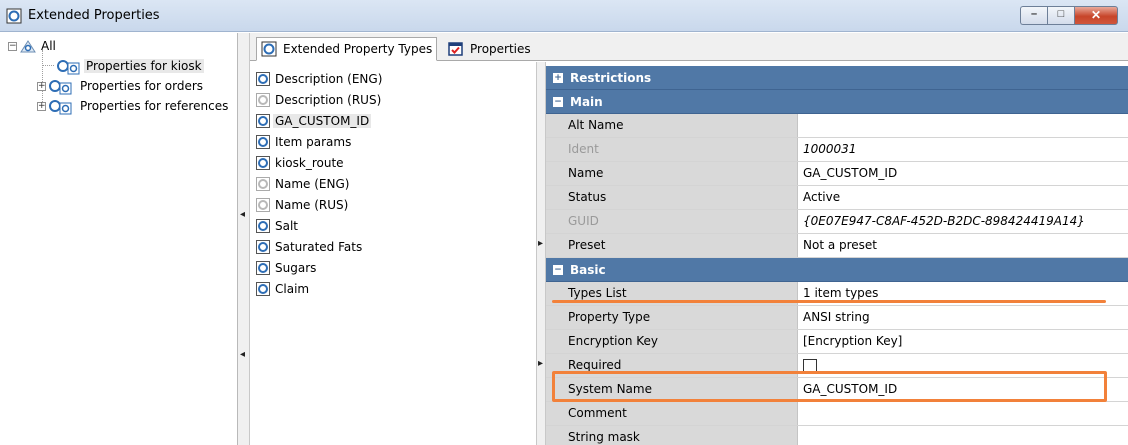 The image size is (1128, 445). I want to click on list-item: Saturated Fats, so click(310, 247).